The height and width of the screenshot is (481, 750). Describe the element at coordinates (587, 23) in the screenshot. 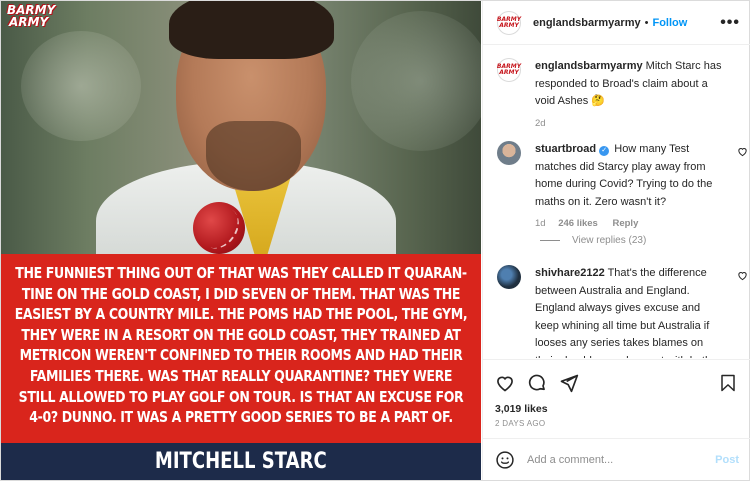

I see `header-username: englandsbarmyarmy` at that location.